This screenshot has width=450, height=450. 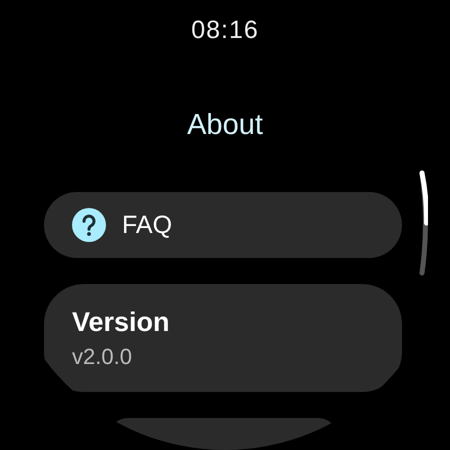 I want to click on card-value: v2.0.0, so click(x=102, y=357).